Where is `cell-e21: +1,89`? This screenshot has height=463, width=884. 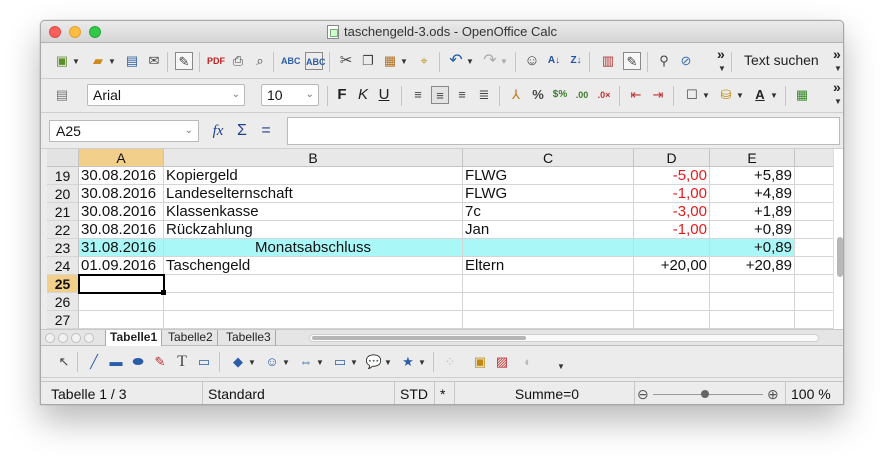
cell-e21: +1,89 is located at coordinates (752, 212).